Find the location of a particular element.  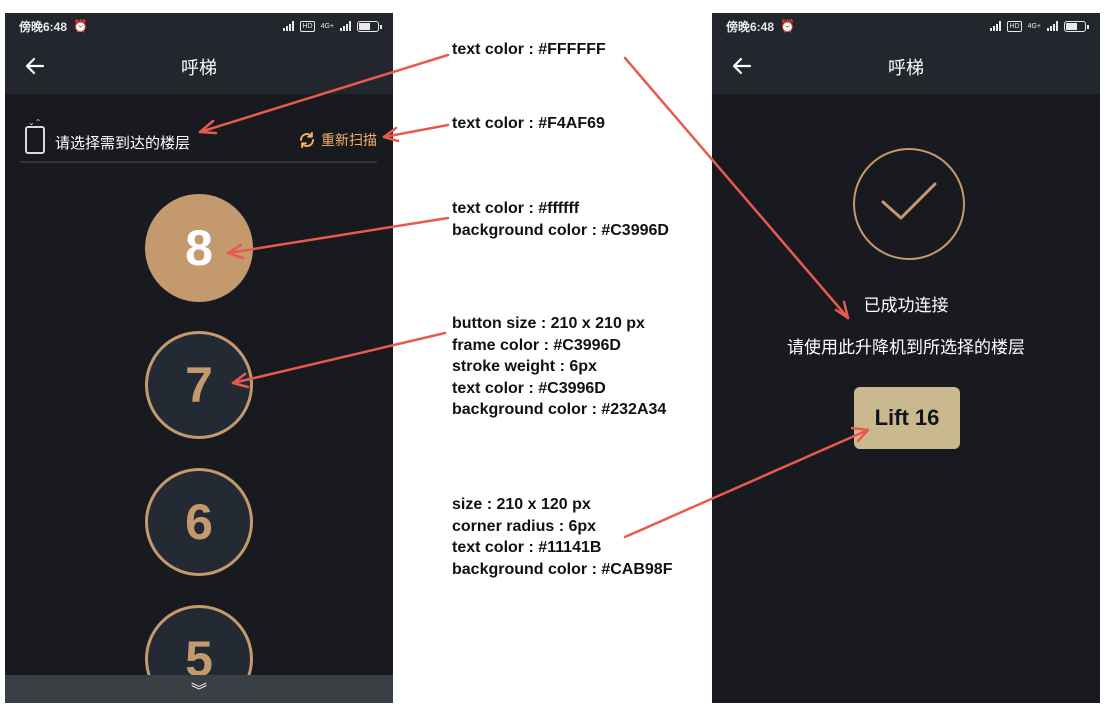

floor-button-7: 7 is located at coordinates (199, 385).